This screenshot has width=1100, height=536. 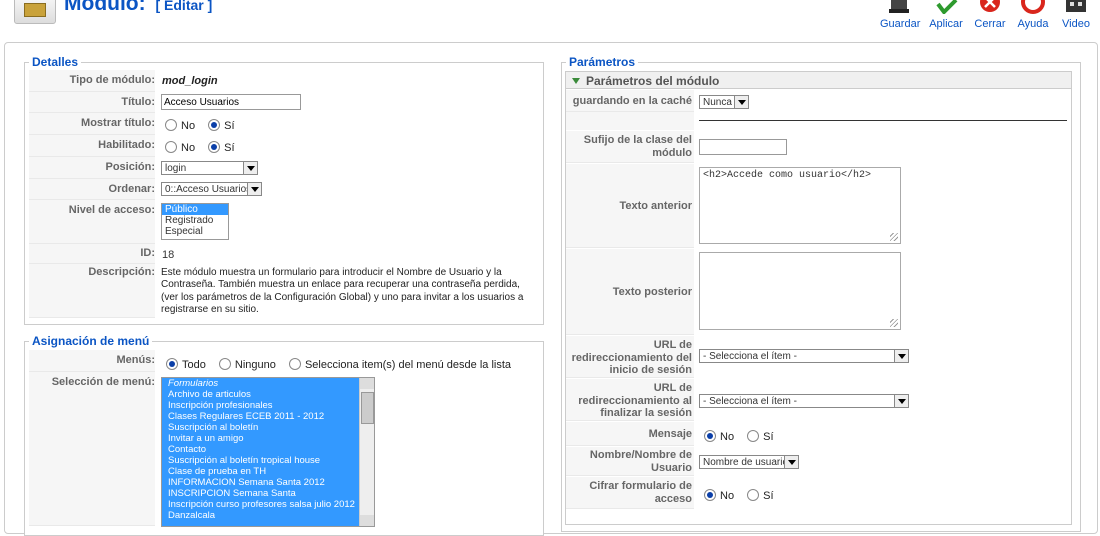 I want to click on suffix-input, so click(x=743, y=147).